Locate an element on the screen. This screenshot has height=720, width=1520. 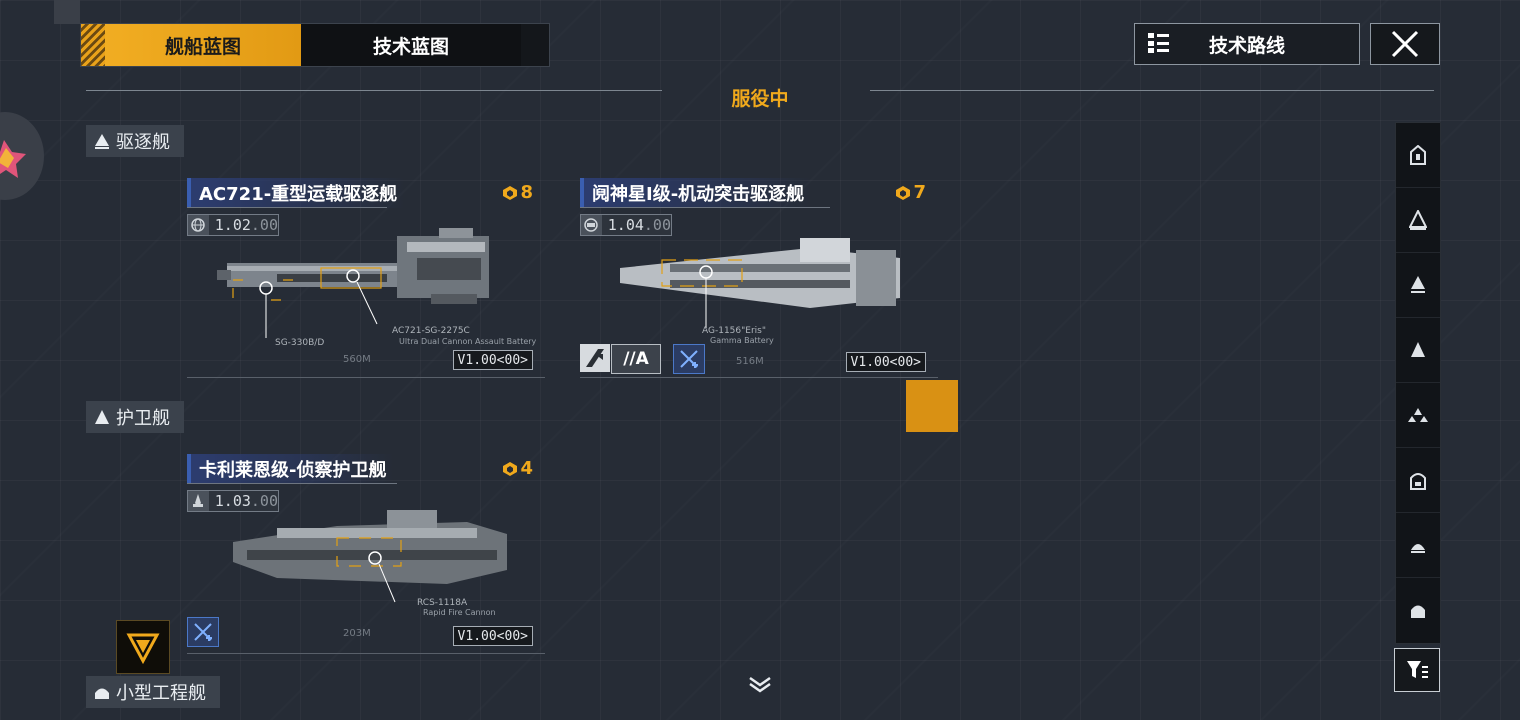
weapon-label: RCS-1118A is located at coordinates (442, 603).